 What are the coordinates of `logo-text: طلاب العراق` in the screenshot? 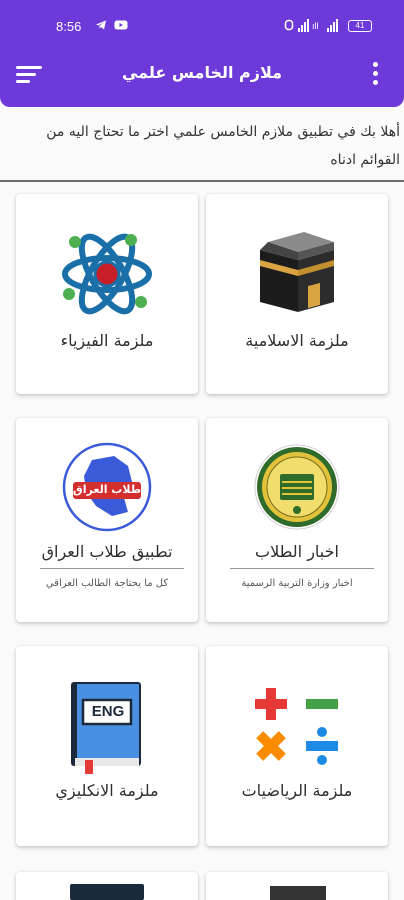 It's located at (107, 489).